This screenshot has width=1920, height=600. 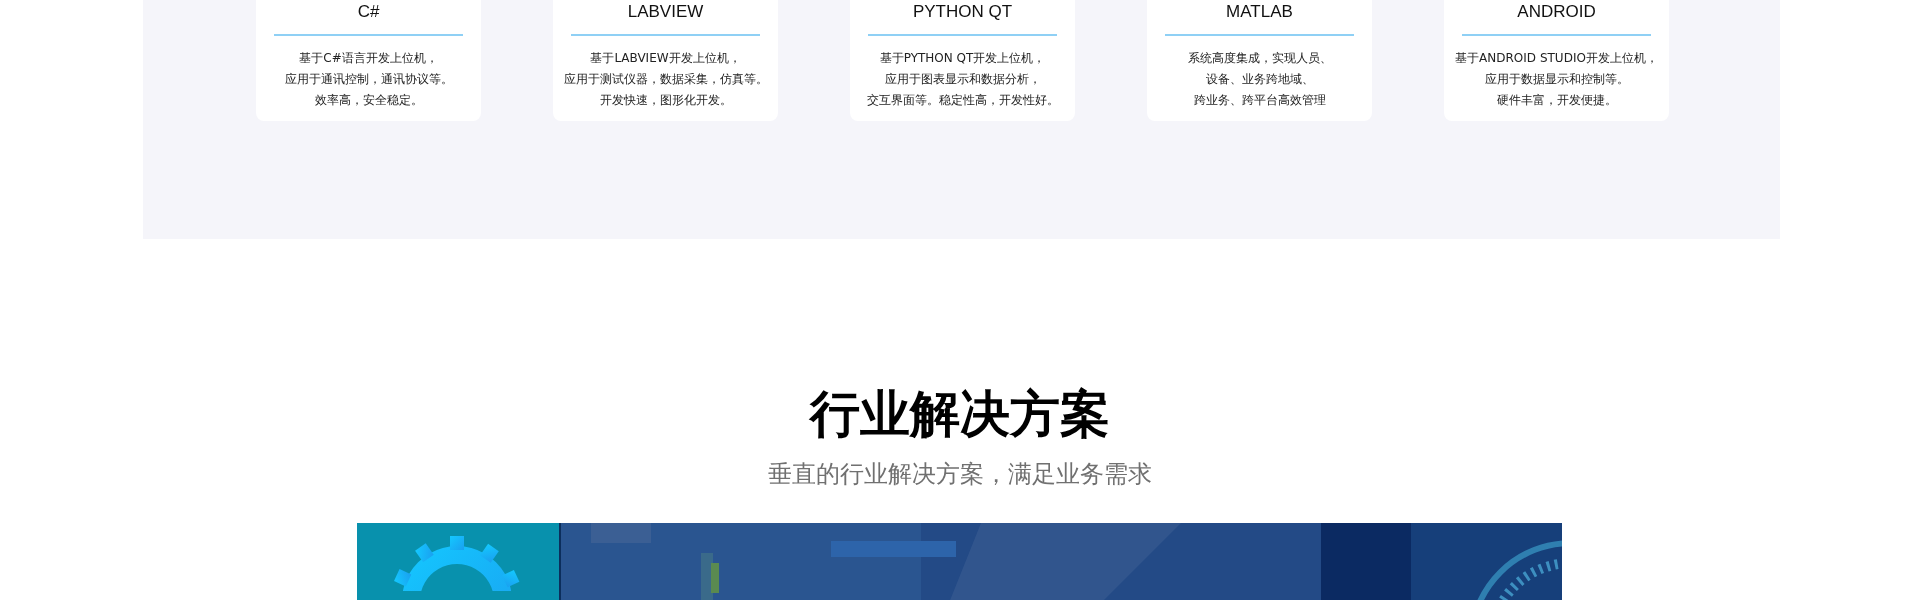 I want to click on card-description-line: 系统高度集成，实现人员、, so click(x=1259, y=58).